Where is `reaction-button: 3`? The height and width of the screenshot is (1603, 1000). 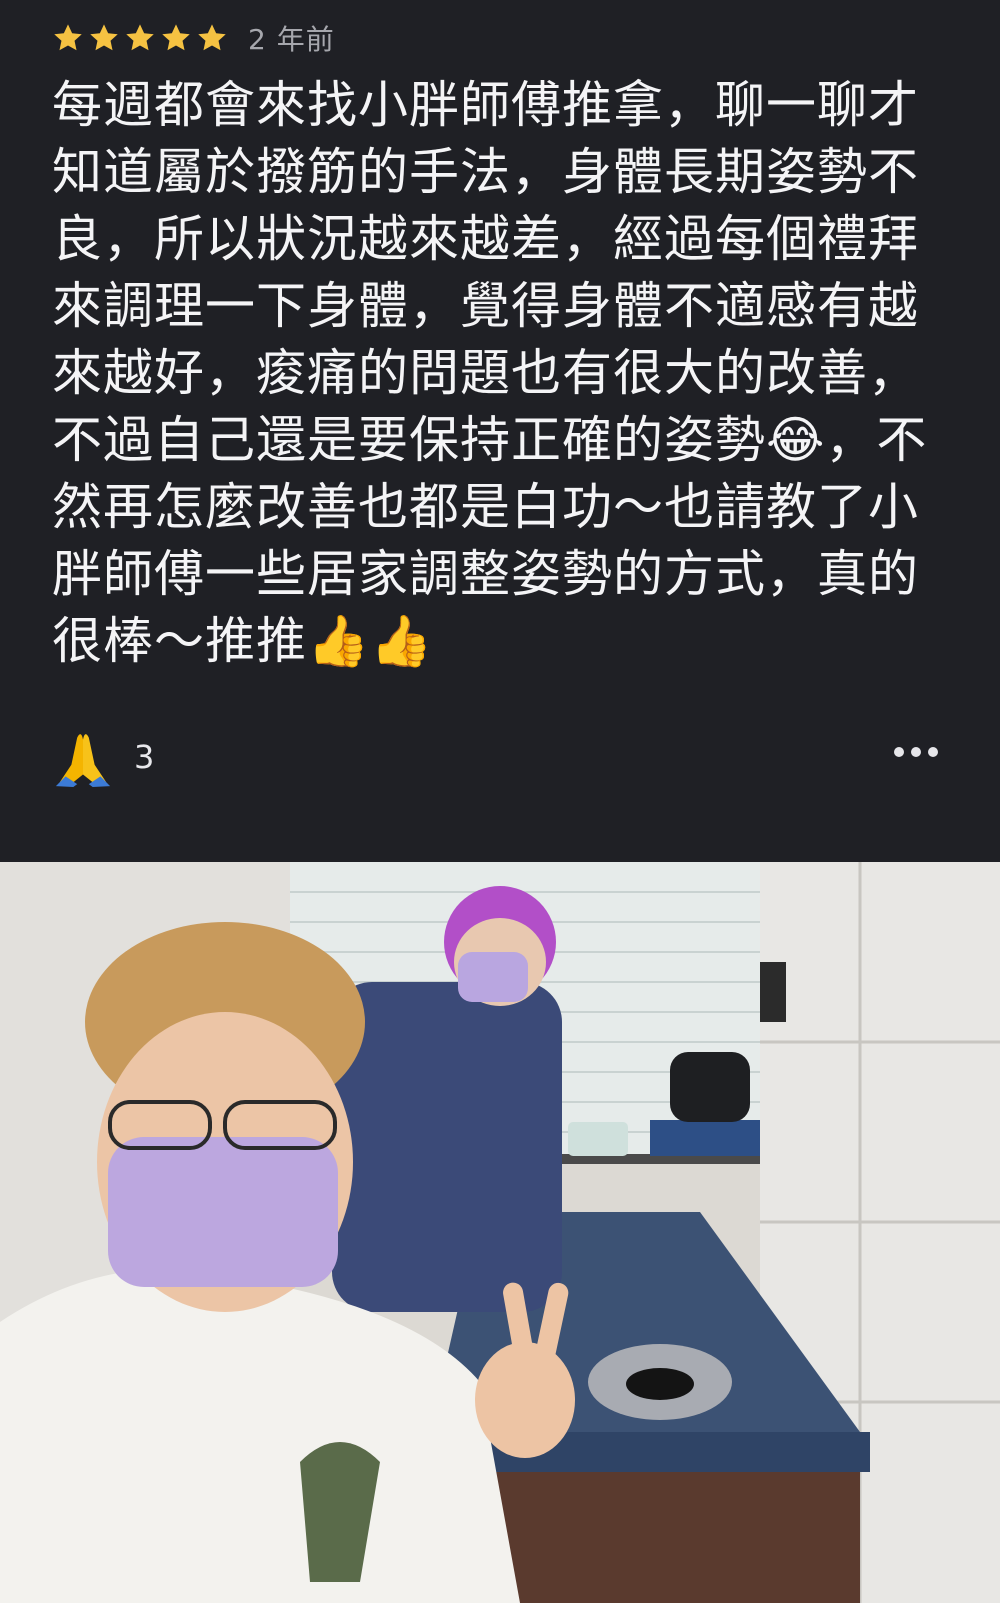
reaction-button: 3 is located at coordinates (103, 757).